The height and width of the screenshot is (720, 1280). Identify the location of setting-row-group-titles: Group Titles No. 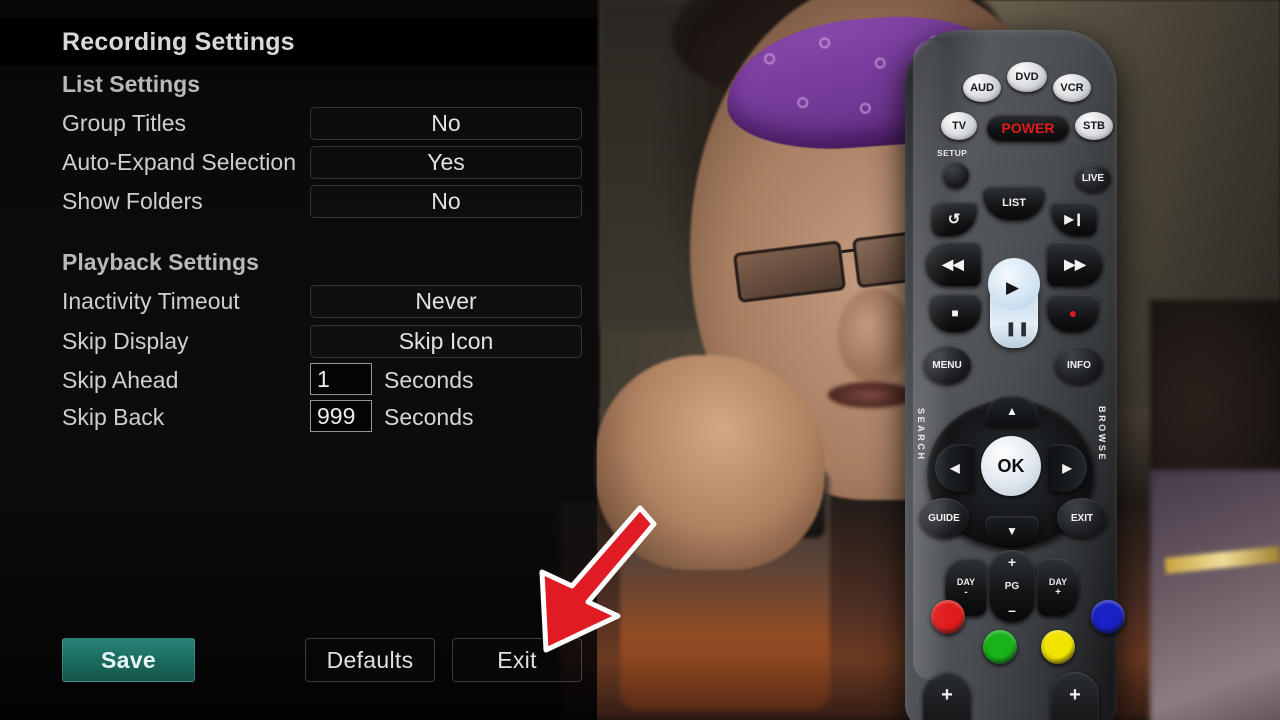
(322, 125).